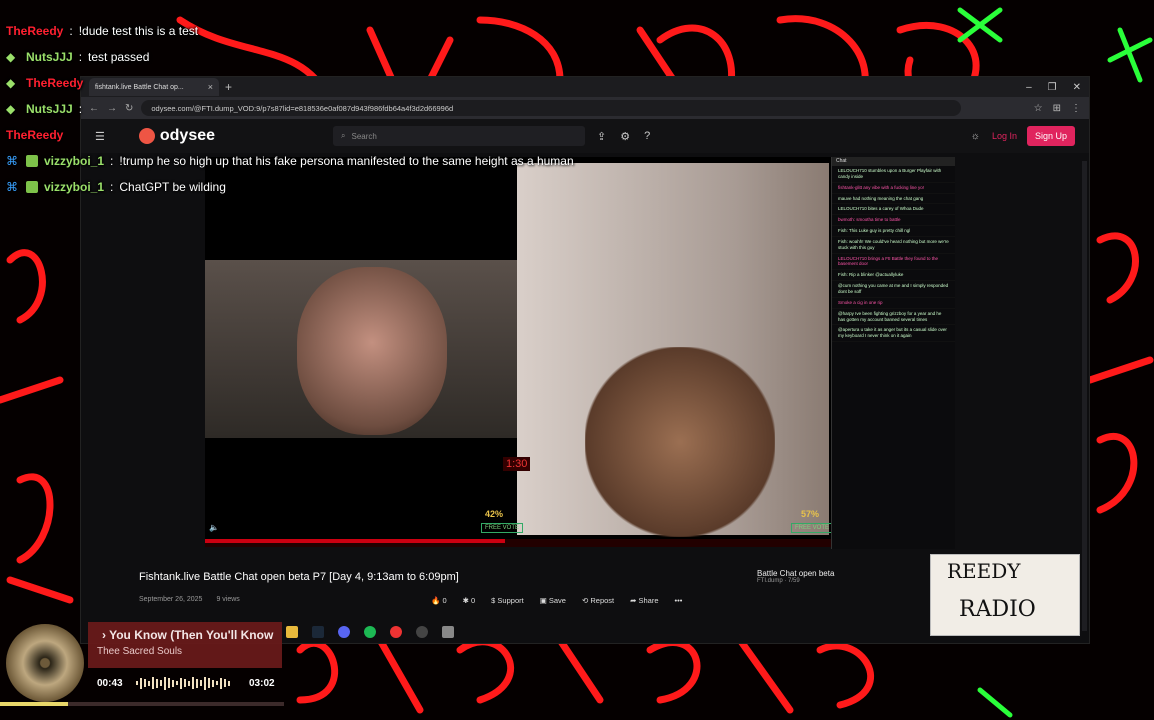 This screenshot has height=720, width=1154. What do you see at coordinates (469, 600) in the screenshot?
I see `slime-button: ✱ 0` at bounding box center [469, 600].